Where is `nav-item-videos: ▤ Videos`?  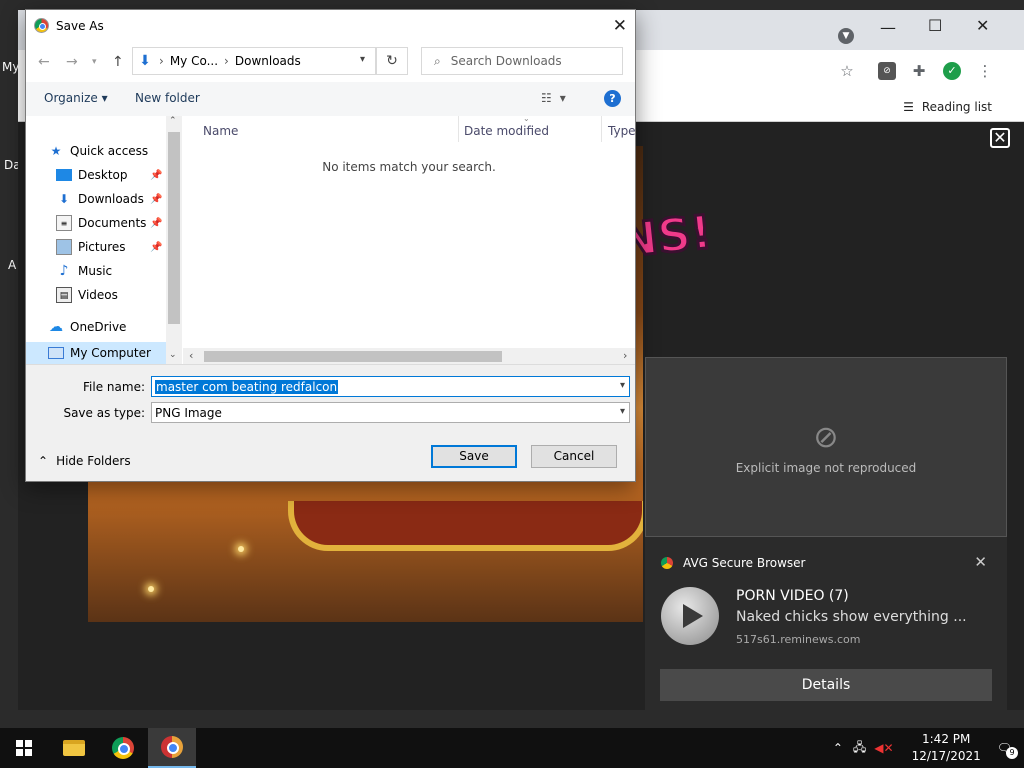
nav-item-videos: ▤ Videos is located at coordinates (87, 295).